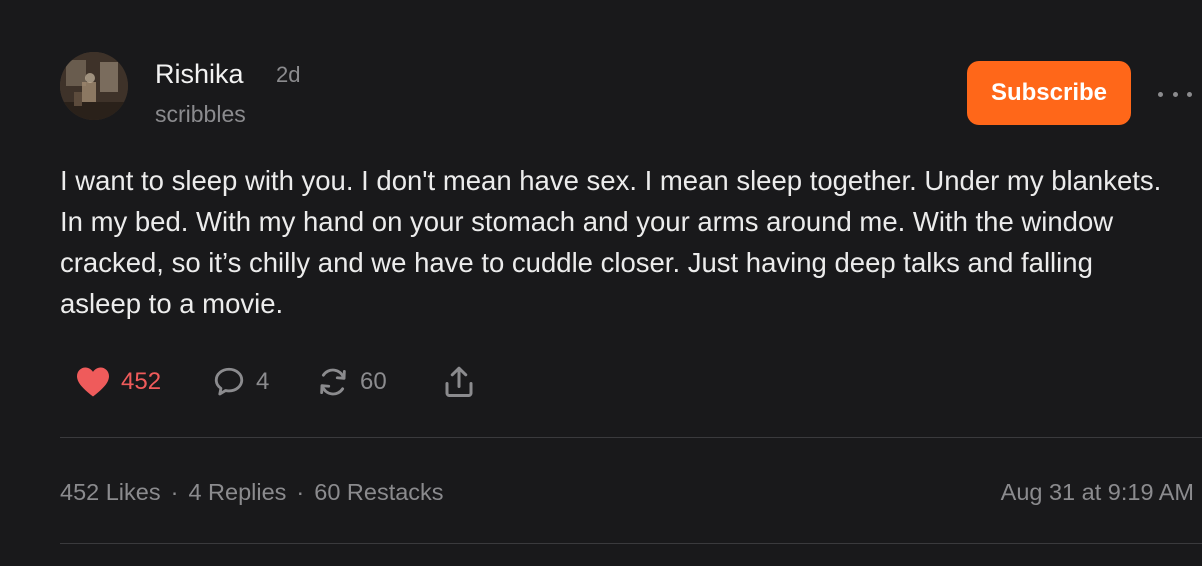 This screenshot has width=1202, height=566. I want to click on like-count: 452, so click(141, 381).